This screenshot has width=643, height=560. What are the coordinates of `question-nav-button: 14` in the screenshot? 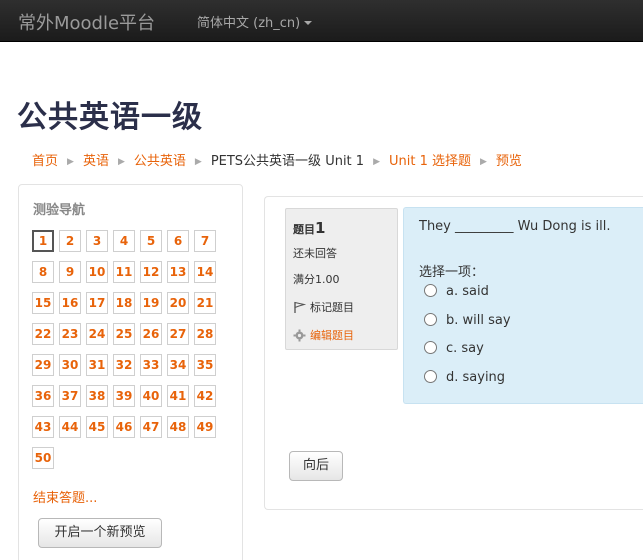 It's located at (205, 272).